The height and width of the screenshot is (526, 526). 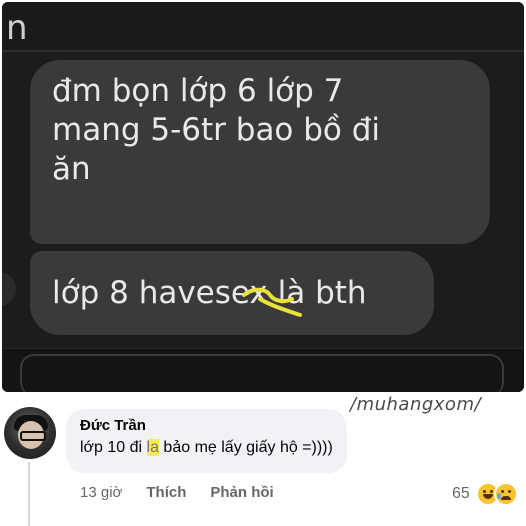 I want to click on sad-icon, so click(x=505, y=494).